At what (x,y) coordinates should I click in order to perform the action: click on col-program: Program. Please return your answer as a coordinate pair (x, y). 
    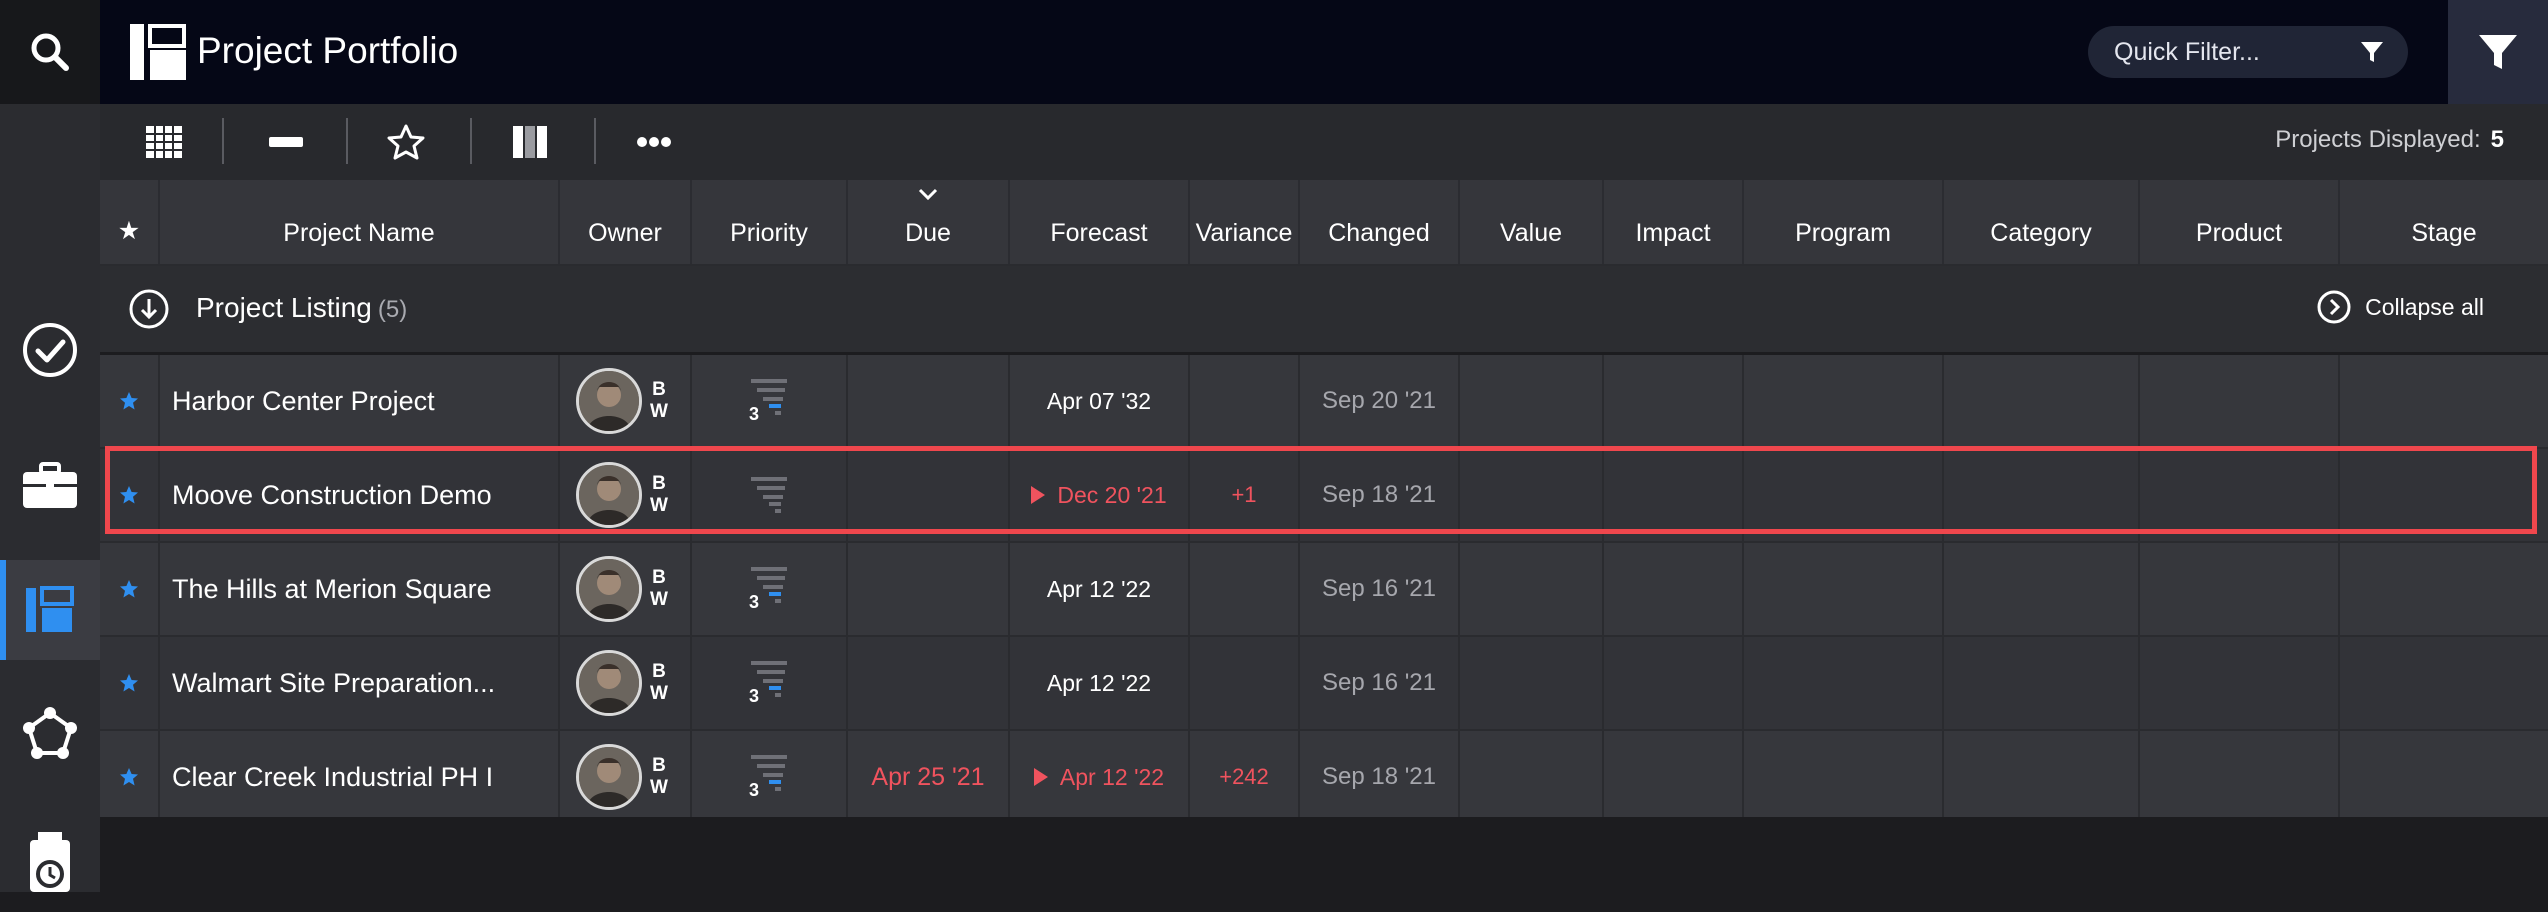
    Looking at the image, I should click on (1844, 222).